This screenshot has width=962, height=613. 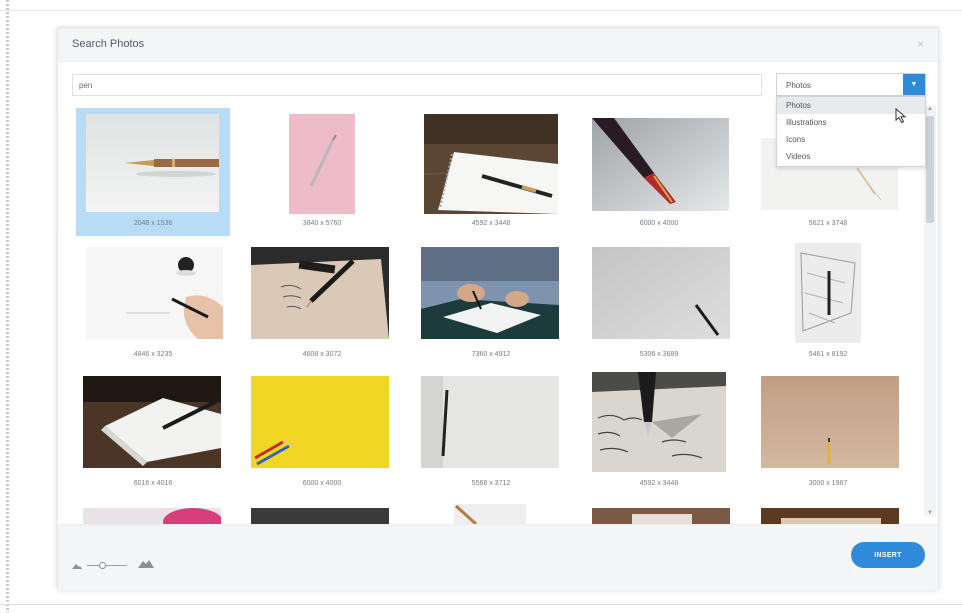 What do you see at coordinates (490, 293) in the screenshot?
I see `photo-person-writing` at bounding box center [490, 293].